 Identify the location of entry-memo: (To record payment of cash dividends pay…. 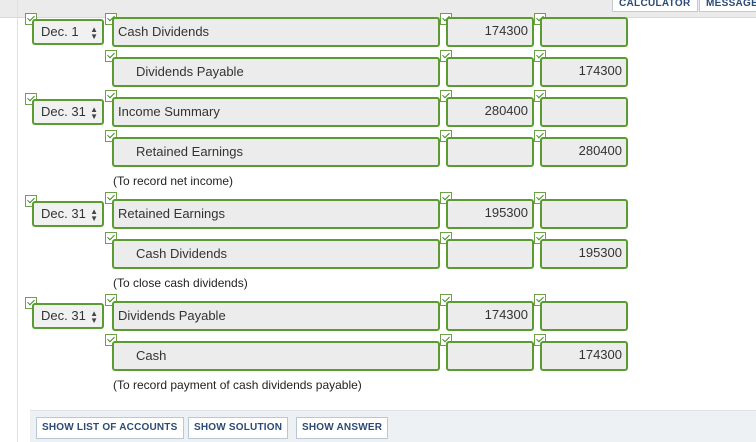
(237, 385).